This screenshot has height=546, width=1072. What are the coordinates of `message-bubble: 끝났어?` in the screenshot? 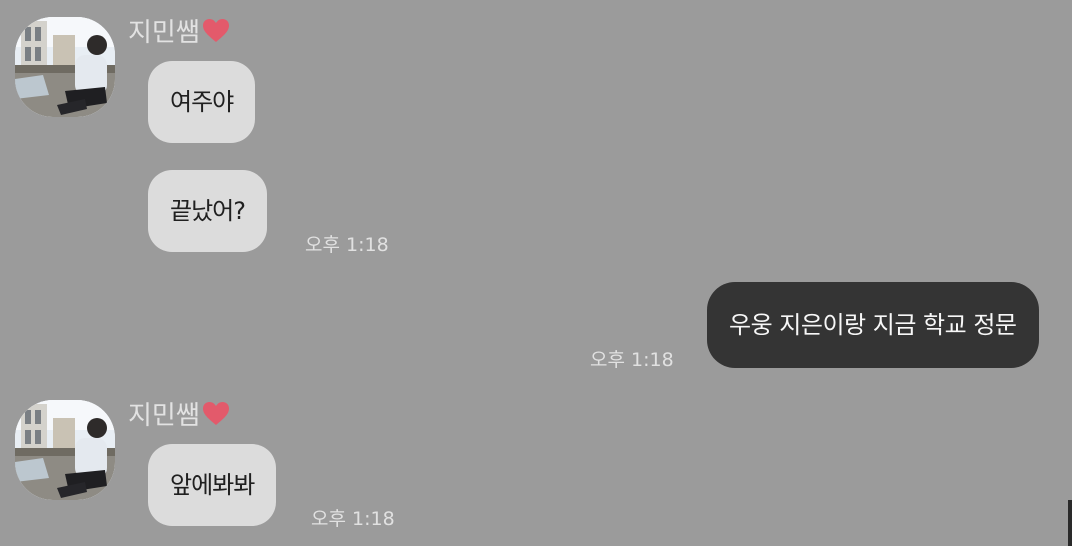 It's located at (207, 211).